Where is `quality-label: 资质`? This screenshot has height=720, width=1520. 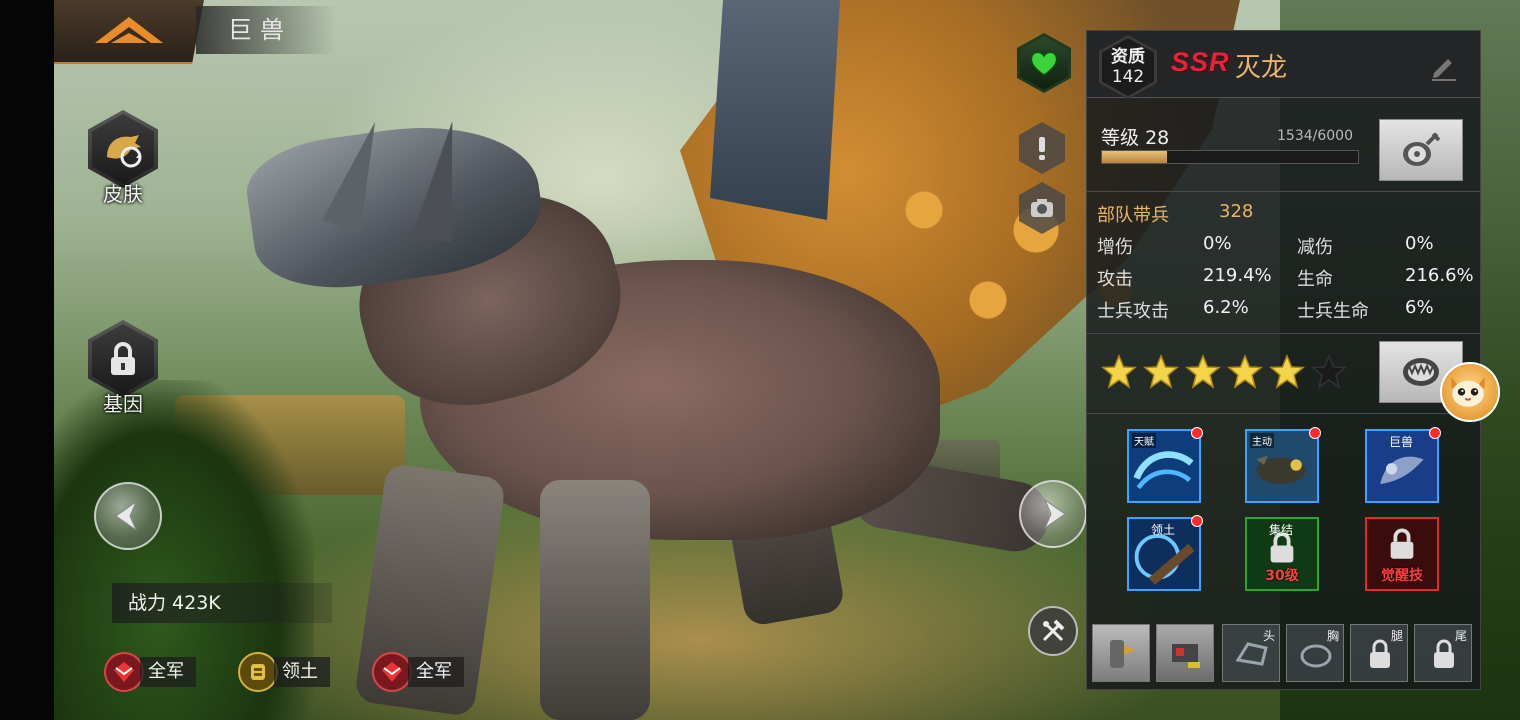
quality-label: 资质 is located at coordinates (1128, 57).